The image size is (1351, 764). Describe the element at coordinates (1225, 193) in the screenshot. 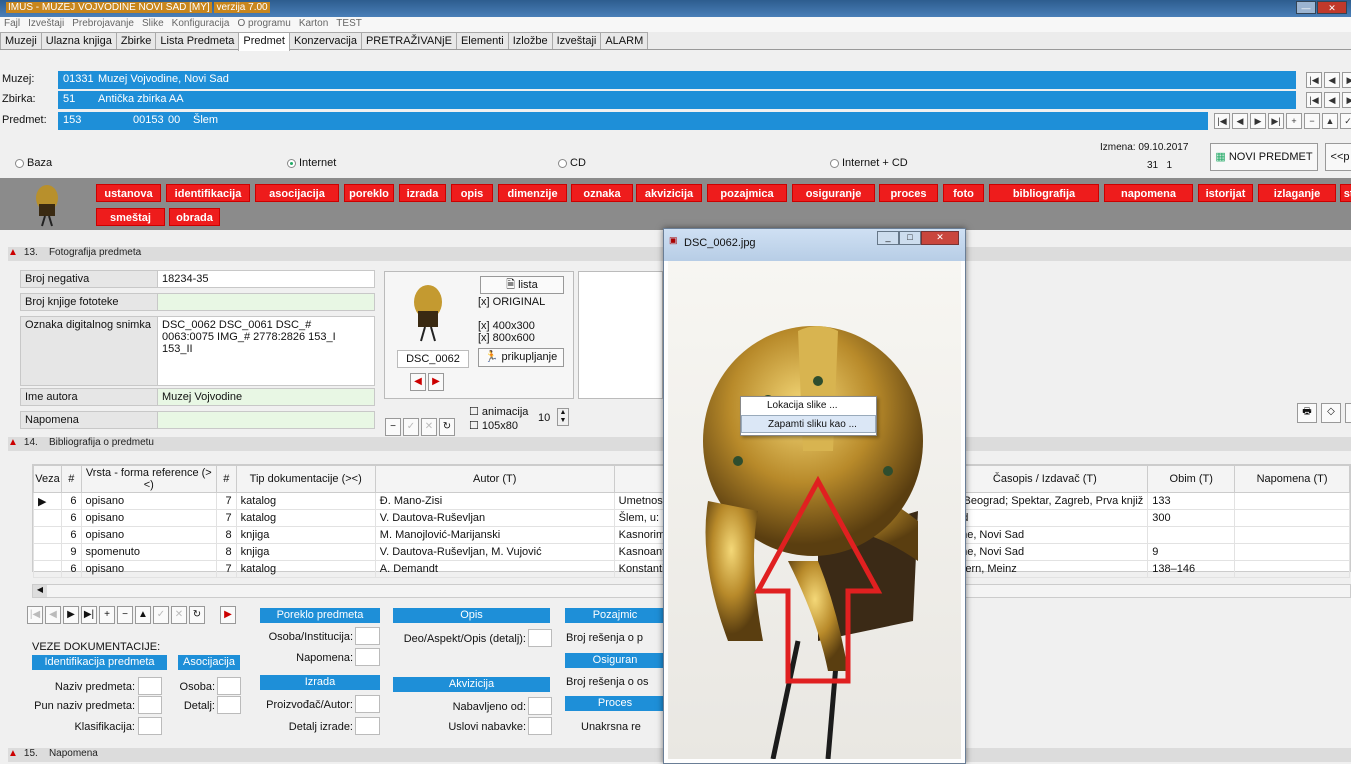

I see `category-button-istorijat: istorijat` at that location.